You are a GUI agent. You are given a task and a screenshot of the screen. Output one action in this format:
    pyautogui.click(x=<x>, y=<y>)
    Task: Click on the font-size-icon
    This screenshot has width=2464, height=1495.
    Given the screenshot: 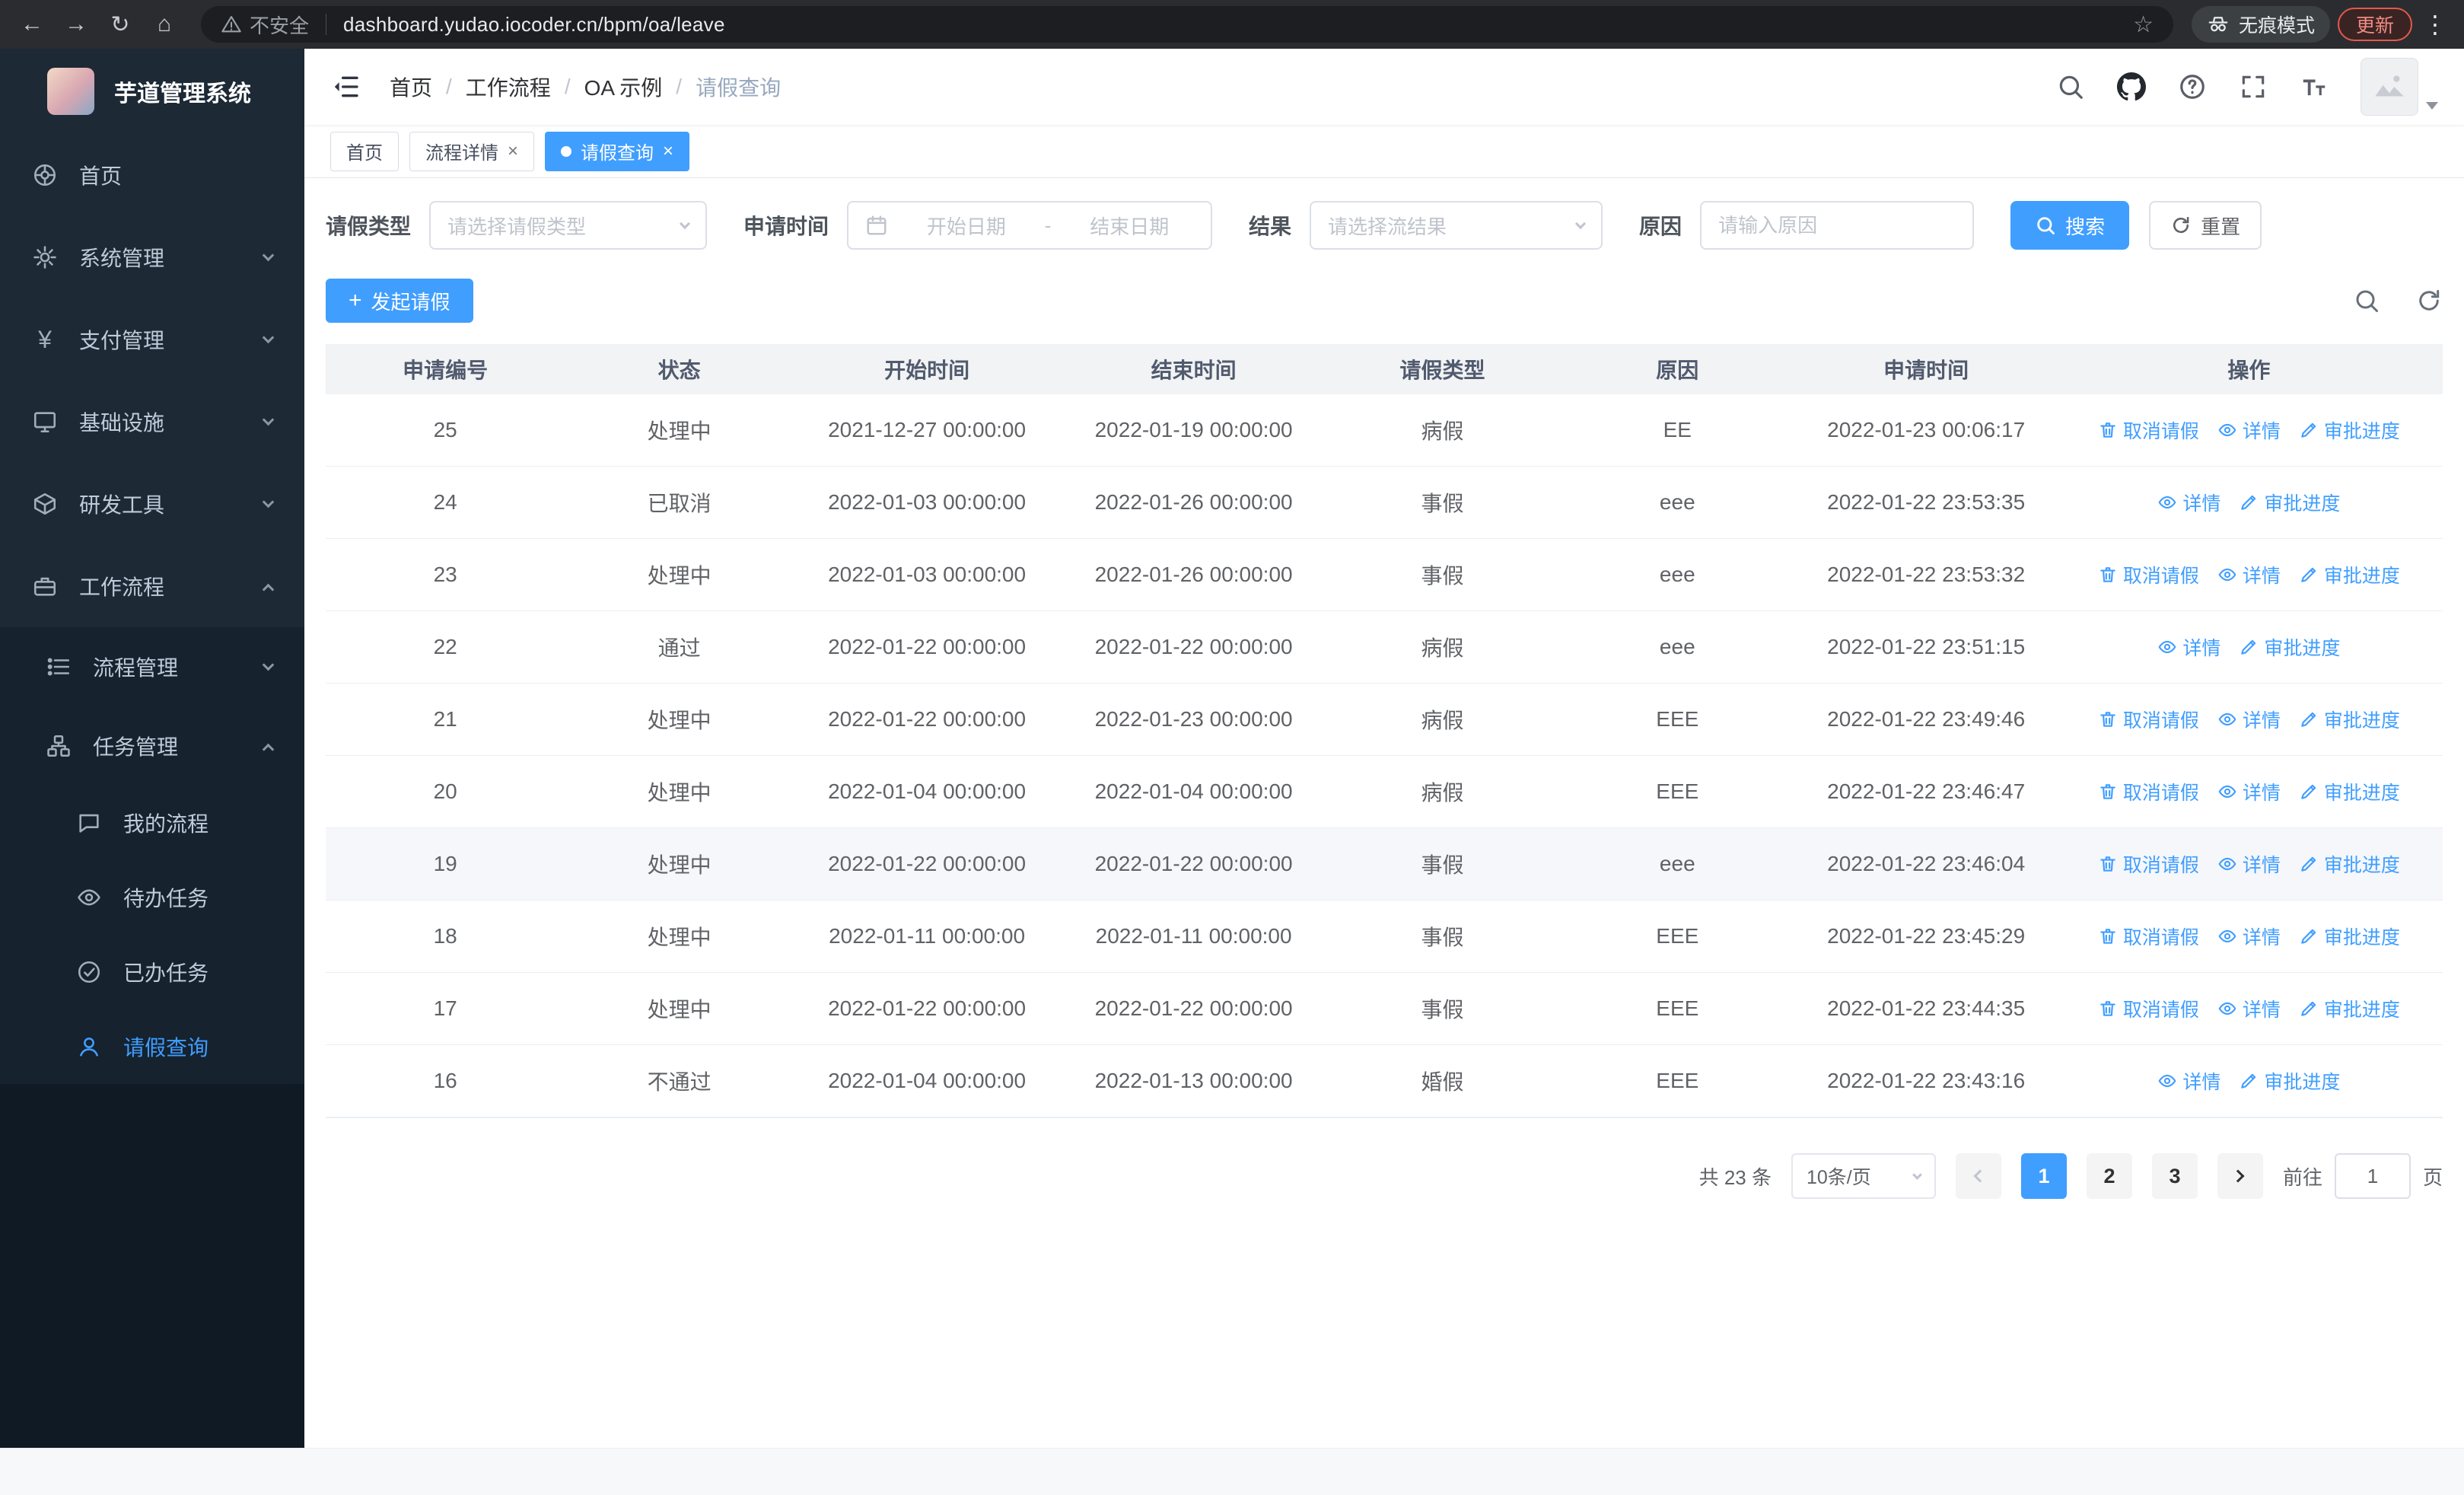 What is the action you would take?
    pyautogui.click(x=2314, y=87)
    